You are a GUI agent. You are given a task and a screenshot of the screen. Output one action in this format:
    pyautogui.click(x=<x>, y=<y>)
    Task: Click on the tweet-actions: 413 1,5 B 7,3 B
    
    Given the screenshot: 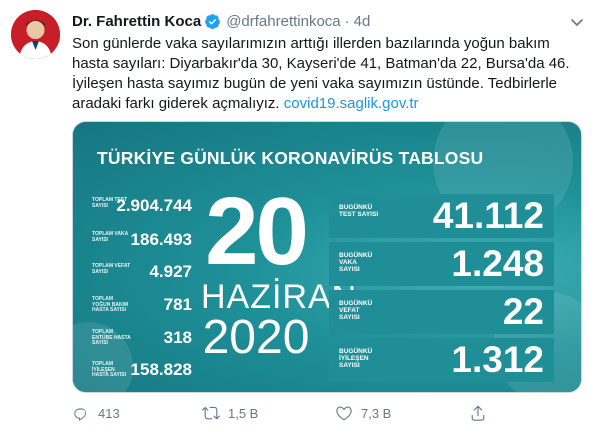 What is the action you would take?
    pyautogui.click(x=327, y=413)
    